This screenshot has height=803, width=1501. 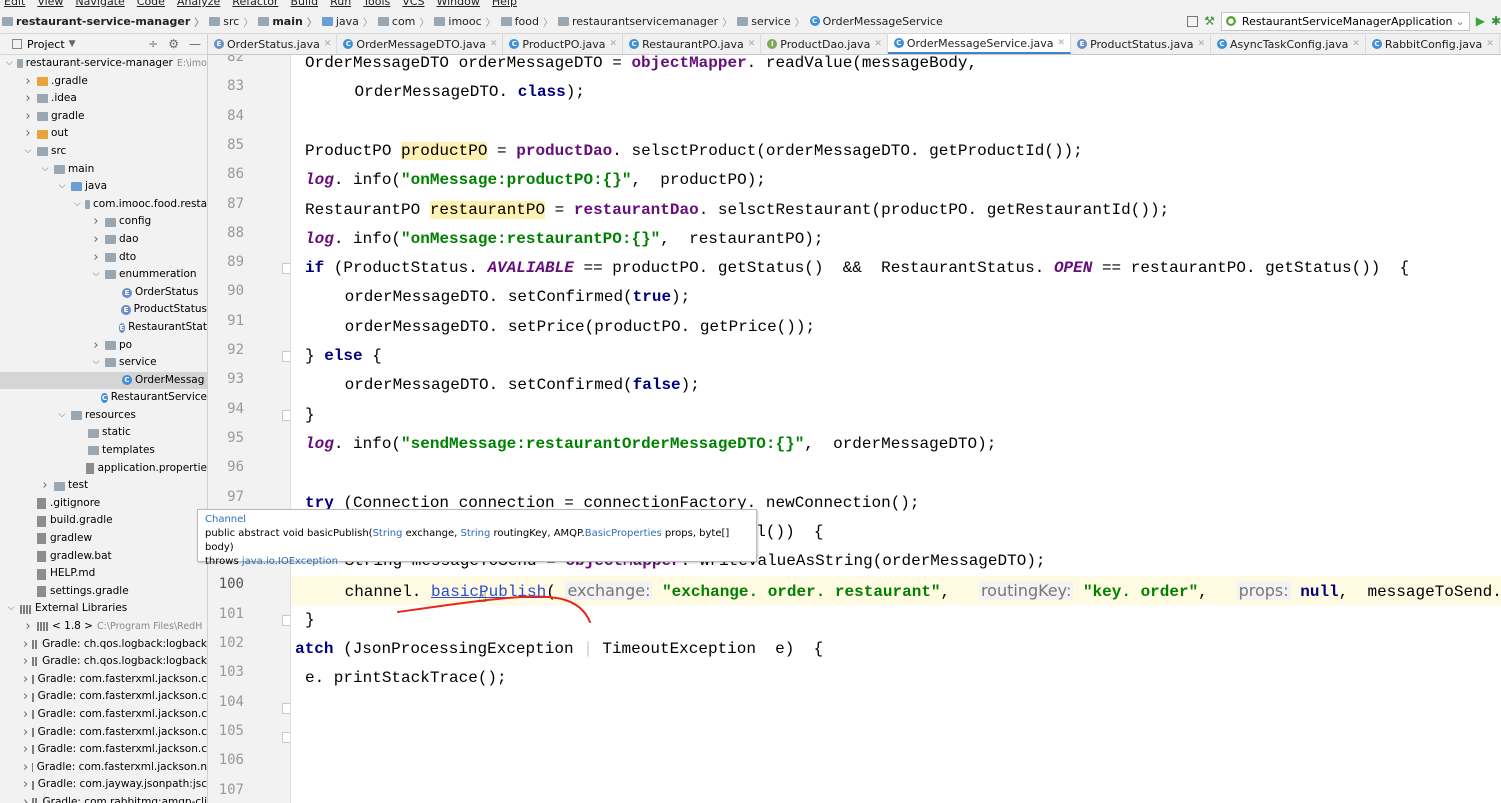 I want to click on debug-icon: ✱, so click(x=1496, y=21).